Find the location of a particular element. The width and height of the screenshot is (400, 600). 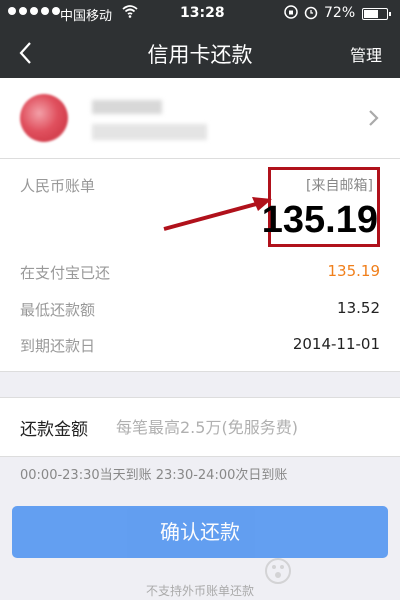

minimum-payment-label: 最低还款额 is located at coordinates (58, 310).